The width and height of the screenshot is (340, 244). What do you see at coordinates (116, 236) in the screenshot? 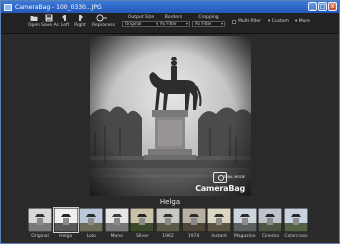
I see `filter-name-label: Mono` at bounding box center [116, 236].